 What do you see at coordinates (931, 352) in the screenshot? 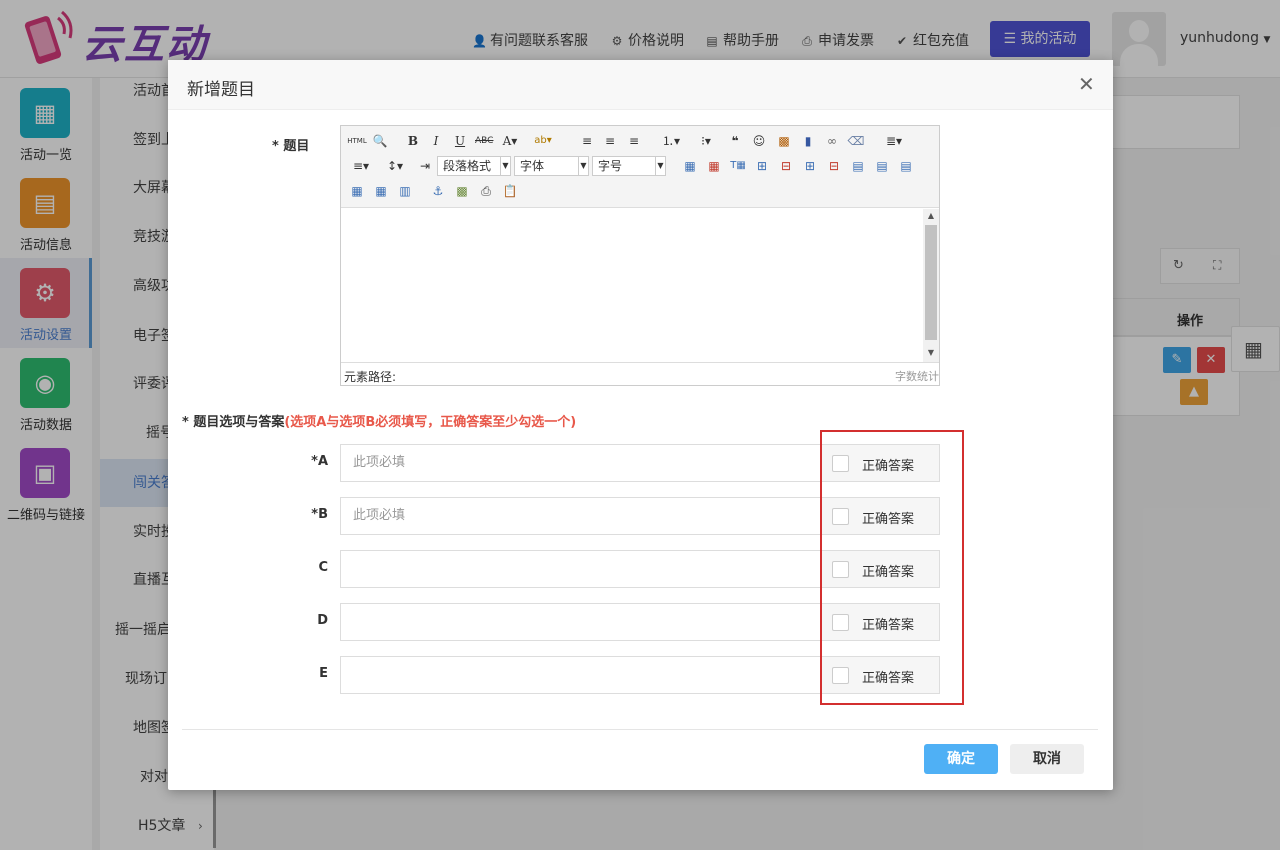
I see `scroll-down-icon: ▼` at bounding box center [931, 352].